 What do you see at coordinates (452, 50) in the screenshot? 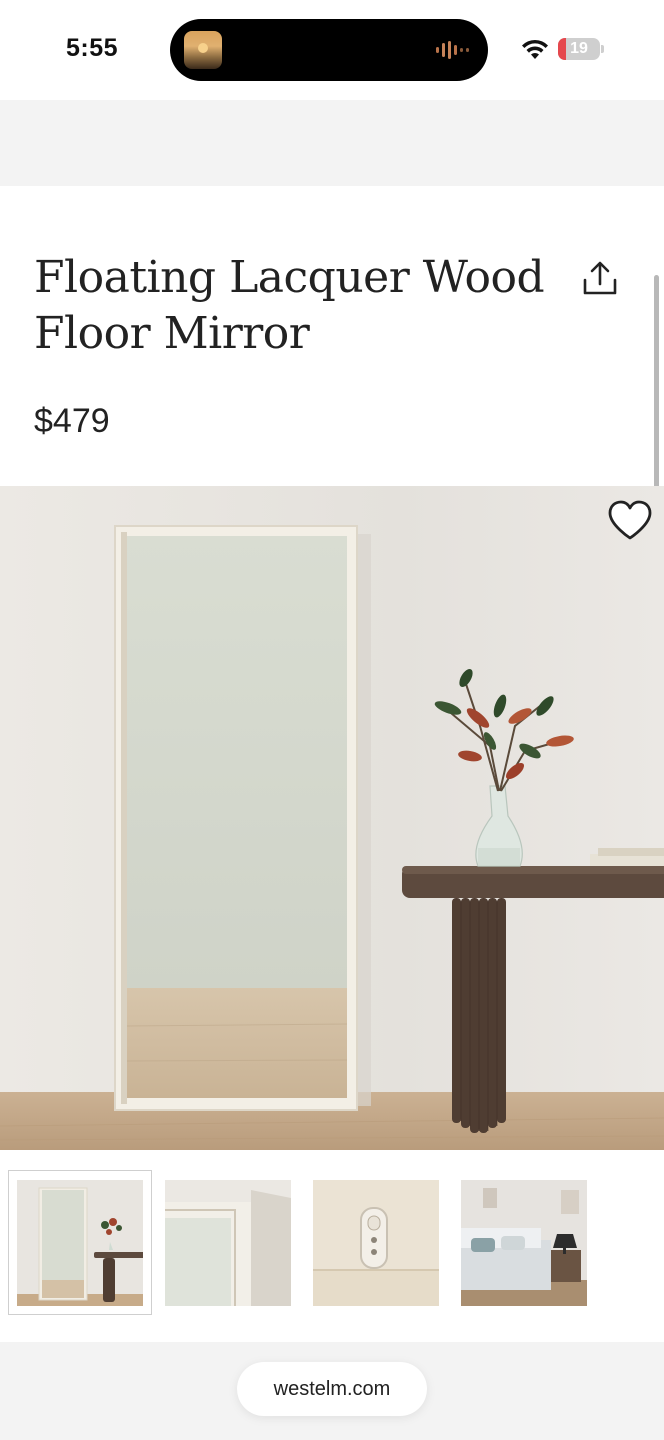
I see `audio-wave-icon` at bounding box center [452, 50].